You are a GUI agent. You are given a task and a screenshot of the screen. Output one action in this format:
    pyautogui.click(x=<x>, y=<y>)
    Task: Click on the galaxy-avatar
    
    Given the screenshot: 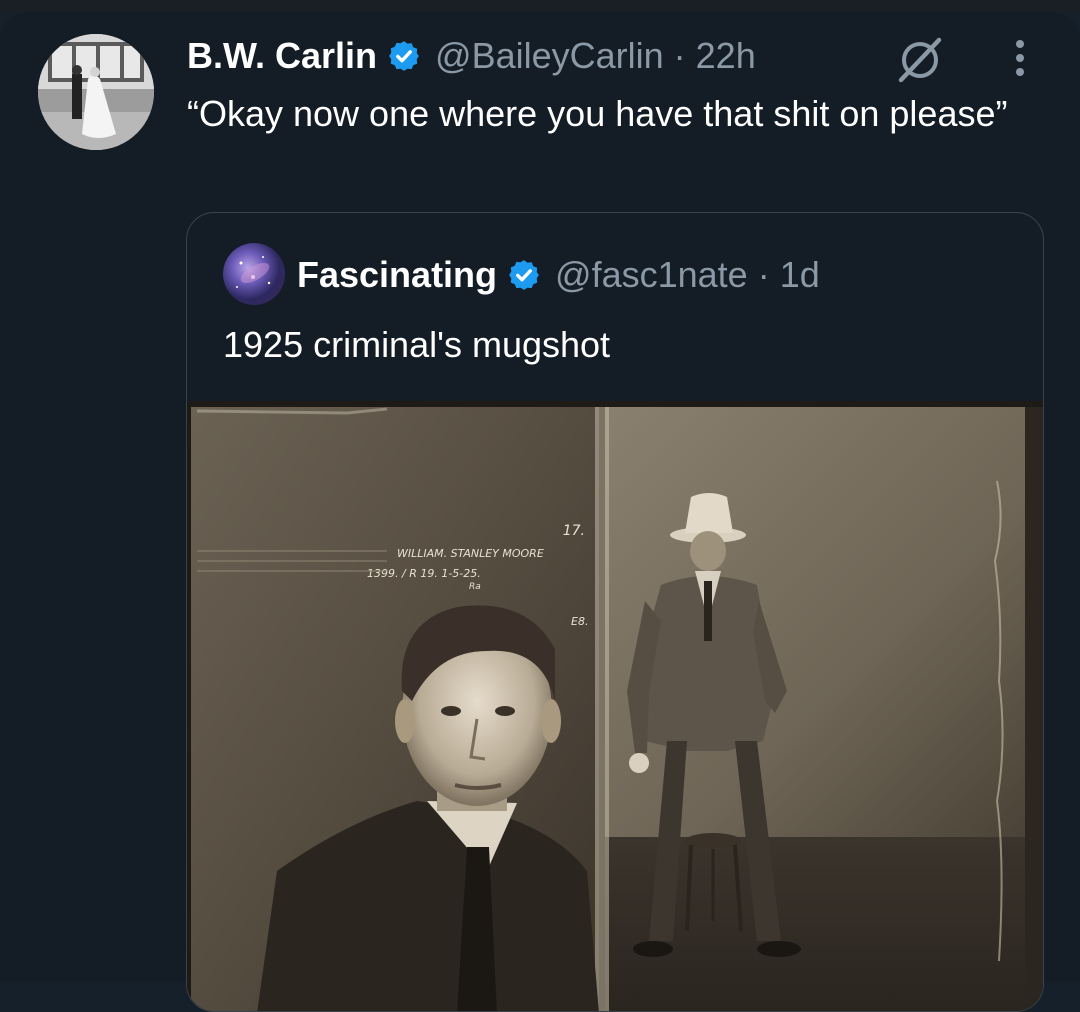 What is the action you would take?
    pyautogui.click(x=254, y=274)
    